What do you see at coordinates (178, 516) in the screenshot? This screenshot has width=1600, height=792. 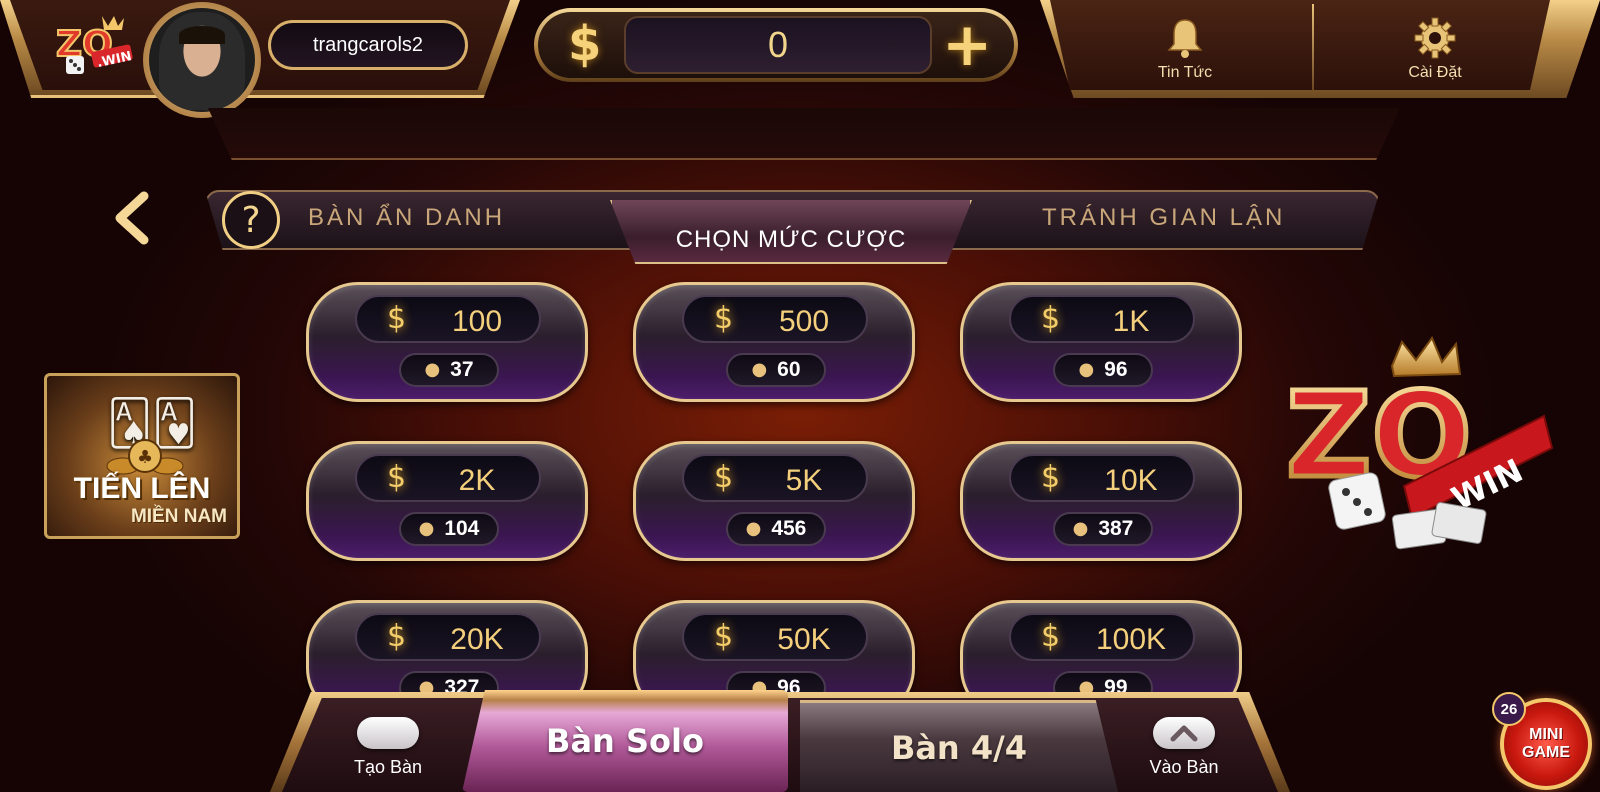 I see `game-subtitle: MIỀN NAM` at bounding box center [178, 516].